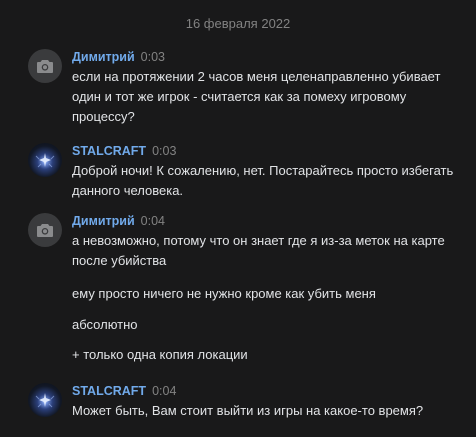 The width and height of the screenshot is (476, 437). I want to click on message-header: STALCRAFT 0:03, so click(124, 151).